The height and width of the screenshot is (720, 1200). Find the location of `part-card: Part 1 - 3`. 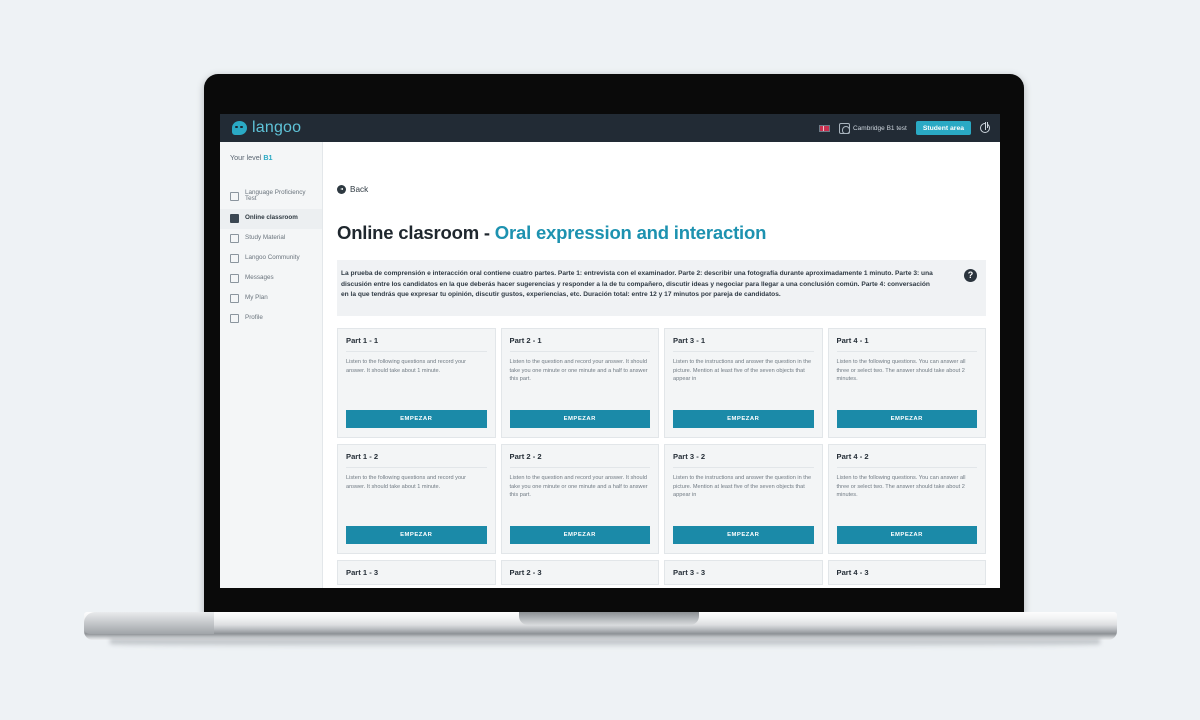

part-card: Part 1 - 3 is located at coordinates (416, 572).